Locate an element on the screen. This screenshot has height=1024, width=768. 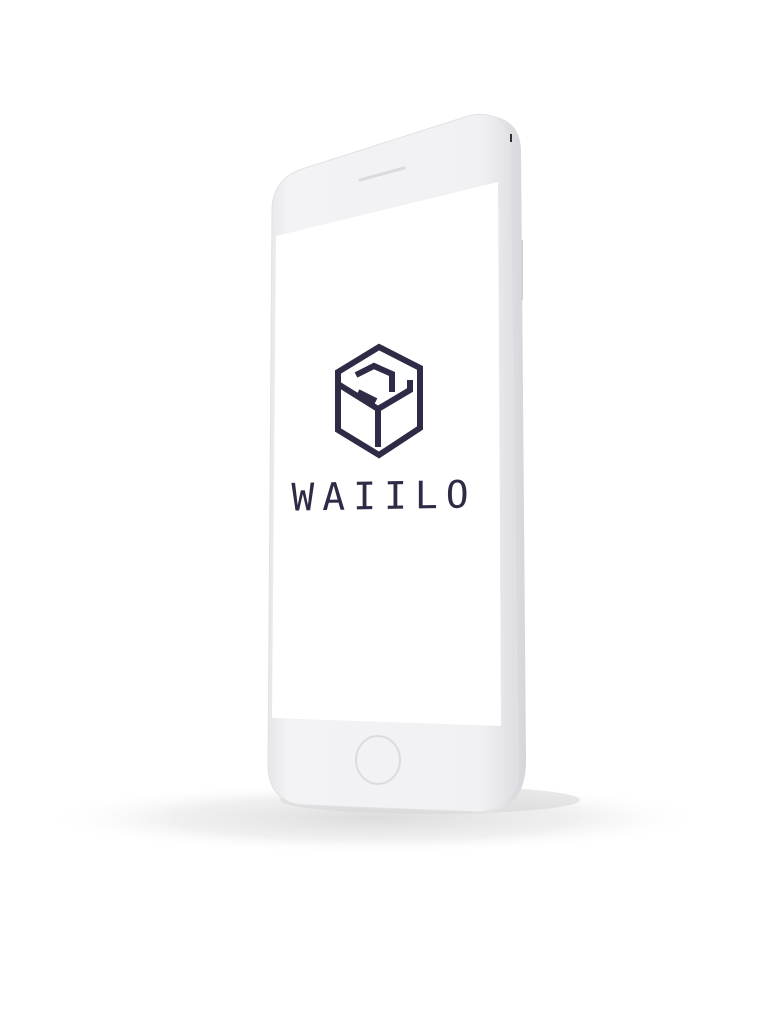
brand-name: WAIILO is located at coordinates (384, 496).